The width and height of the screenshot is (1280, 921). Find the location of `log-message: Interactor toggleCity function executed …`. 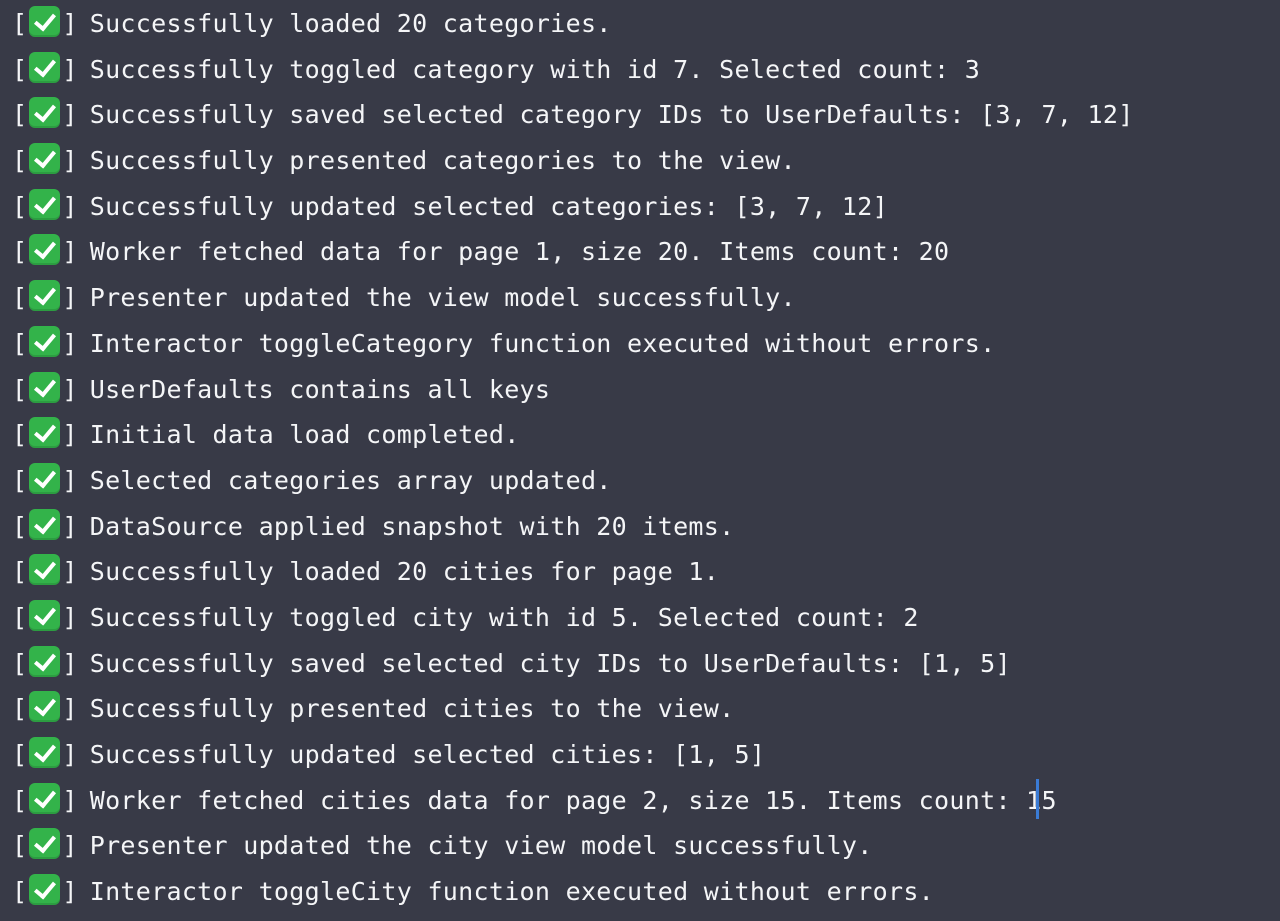

log-message: Interactor toggleCity function executed … is located at coordinates (512, 892).